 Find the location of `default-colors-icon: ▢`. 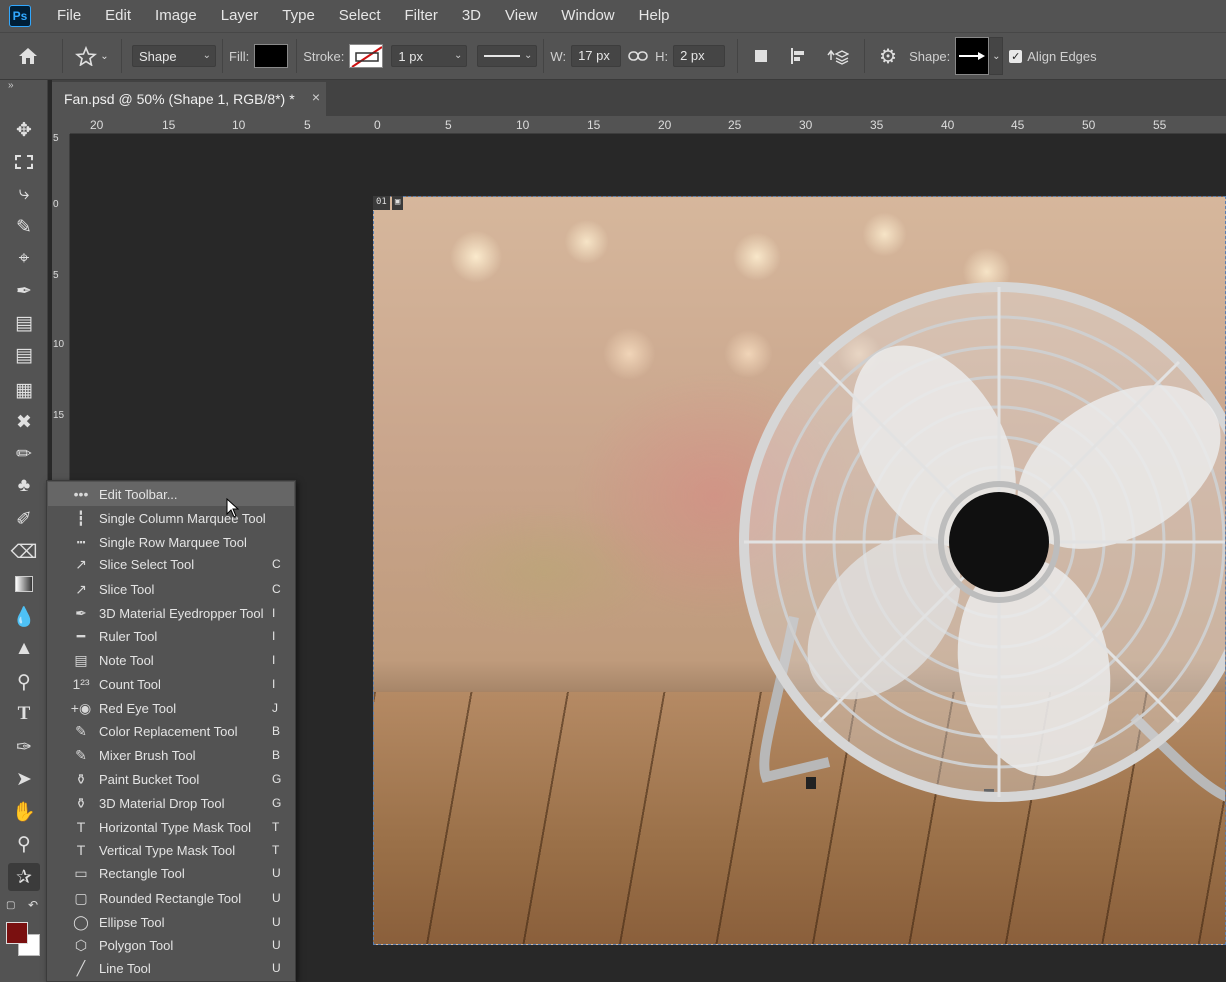

default-colors-icon: ▢ is located at coordinates (10, 905).